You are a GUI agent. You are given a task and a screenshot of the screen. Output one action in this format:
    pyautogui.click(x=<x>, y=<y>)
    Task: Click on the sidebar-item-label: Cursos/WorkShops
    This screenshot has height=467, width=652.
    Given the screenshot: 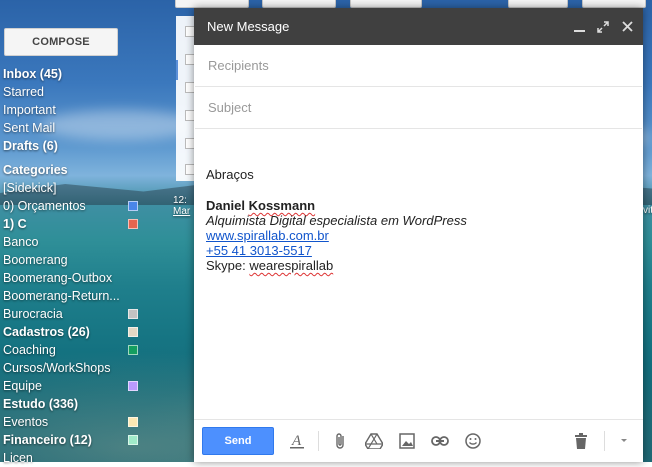 What is the action you would take?
    pyautogui.click(x=57, y=368)
    